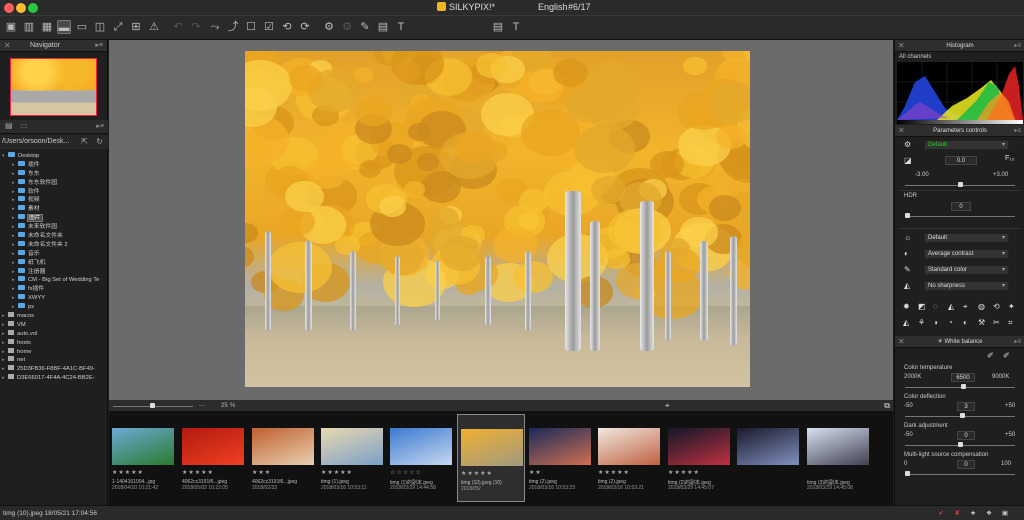 The width and height of the screenshot is (1024, 520). I want to click on adjustment-tool-icon: ◑, so click(935, 322).